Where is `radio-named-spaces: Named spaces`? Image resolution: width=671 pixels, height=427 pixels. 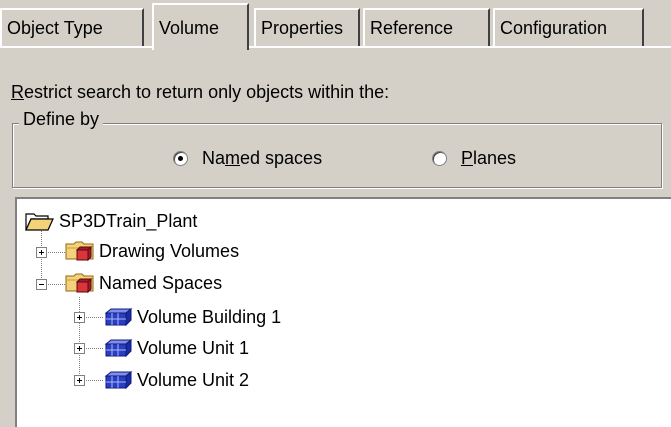
radio-named-spaces: Named spaces is located at coordinates (247, 158).